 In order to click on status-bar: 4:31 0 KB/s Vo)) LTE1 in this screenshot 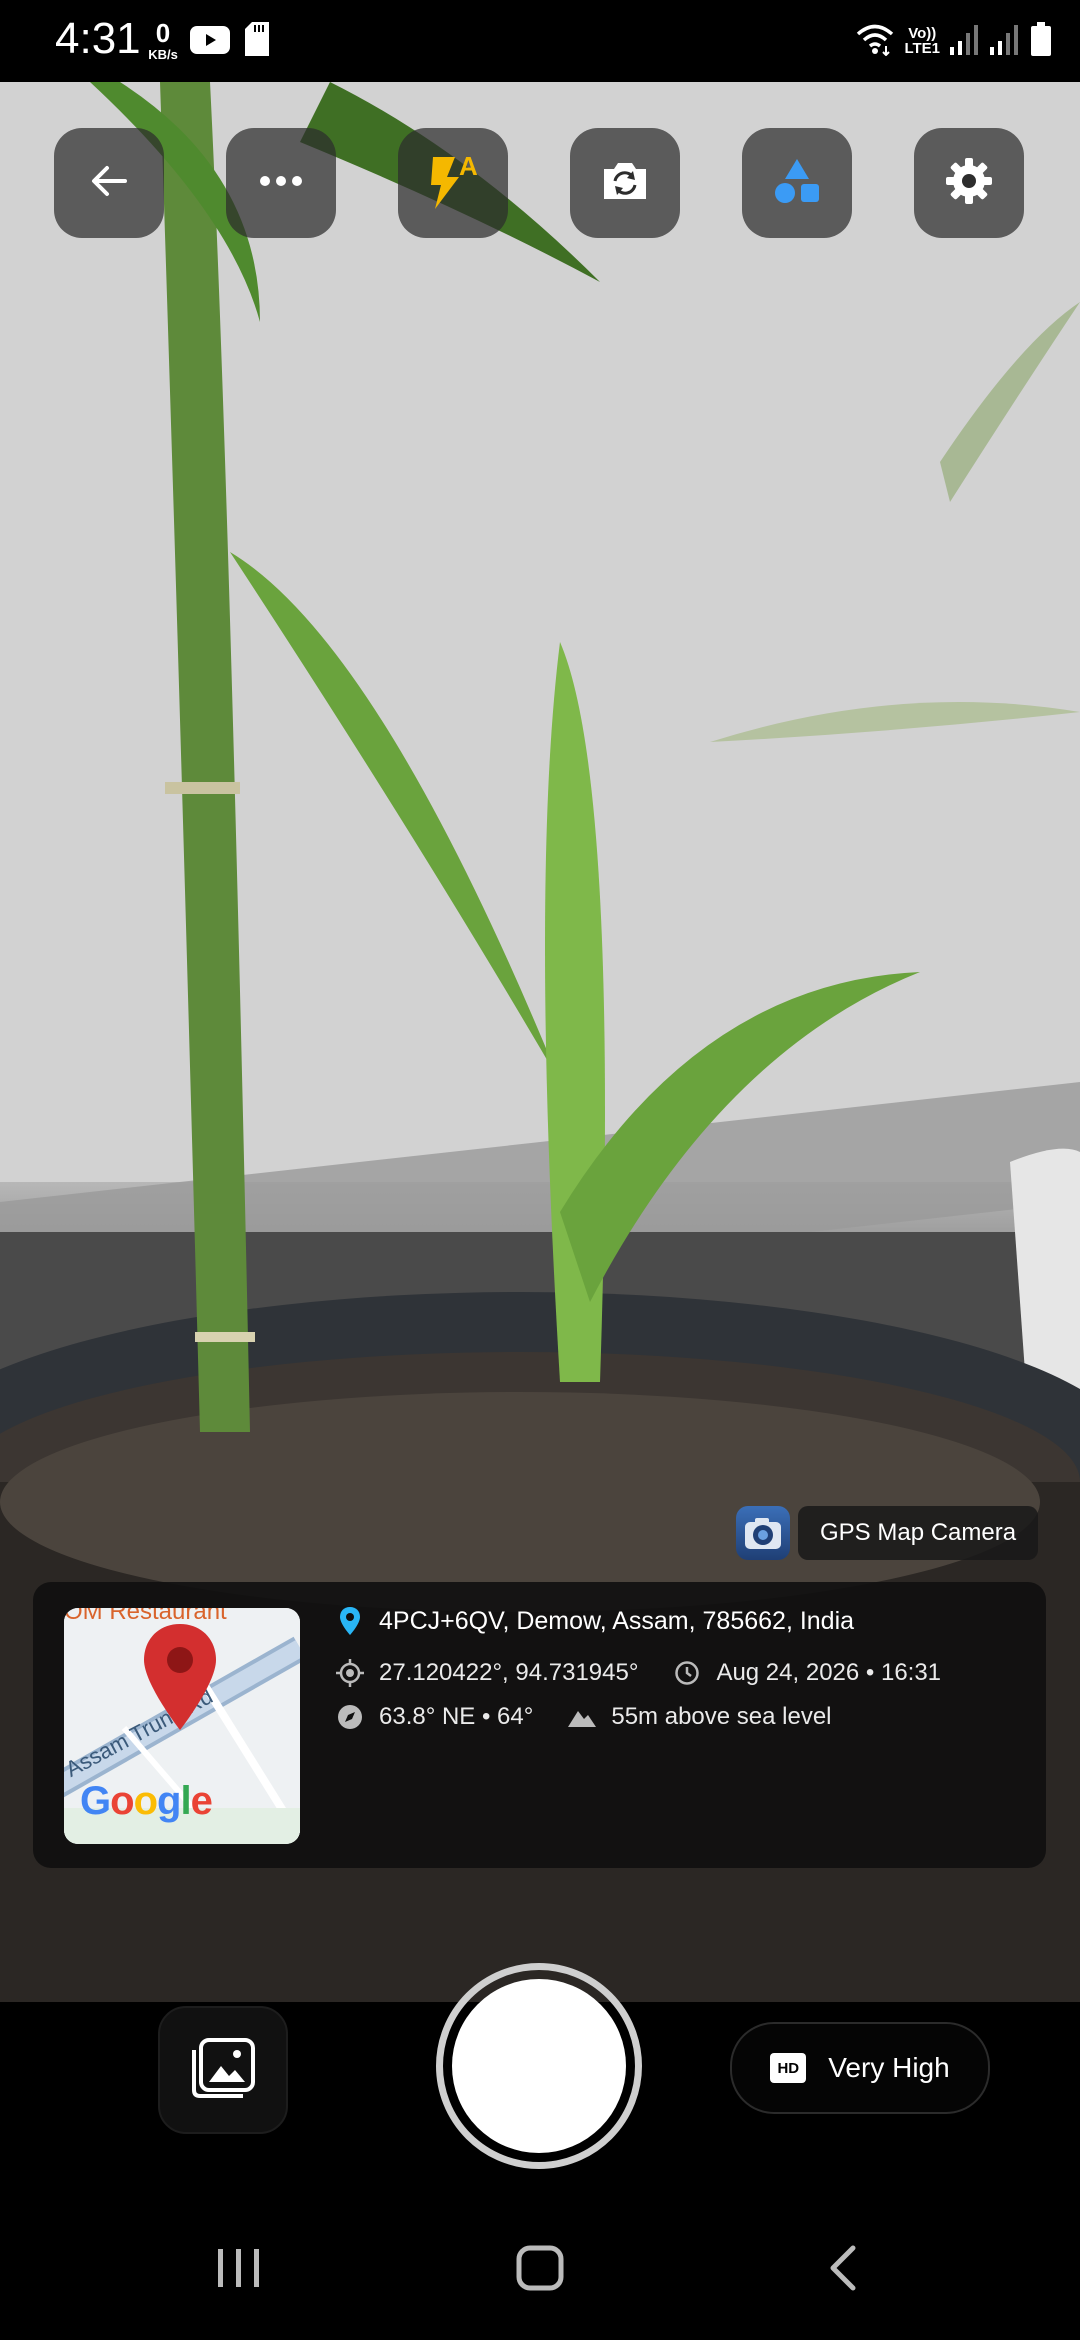, I will do `click(540, 41)`.